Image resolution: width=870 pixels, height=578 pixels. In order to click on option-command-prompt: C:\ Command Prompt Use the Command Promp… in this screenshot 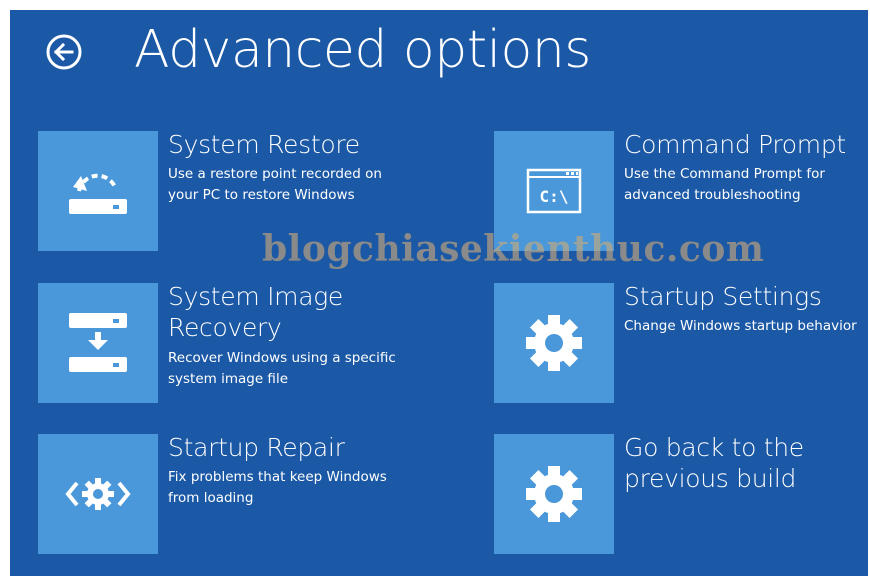, I will do `click(670, 191)`.